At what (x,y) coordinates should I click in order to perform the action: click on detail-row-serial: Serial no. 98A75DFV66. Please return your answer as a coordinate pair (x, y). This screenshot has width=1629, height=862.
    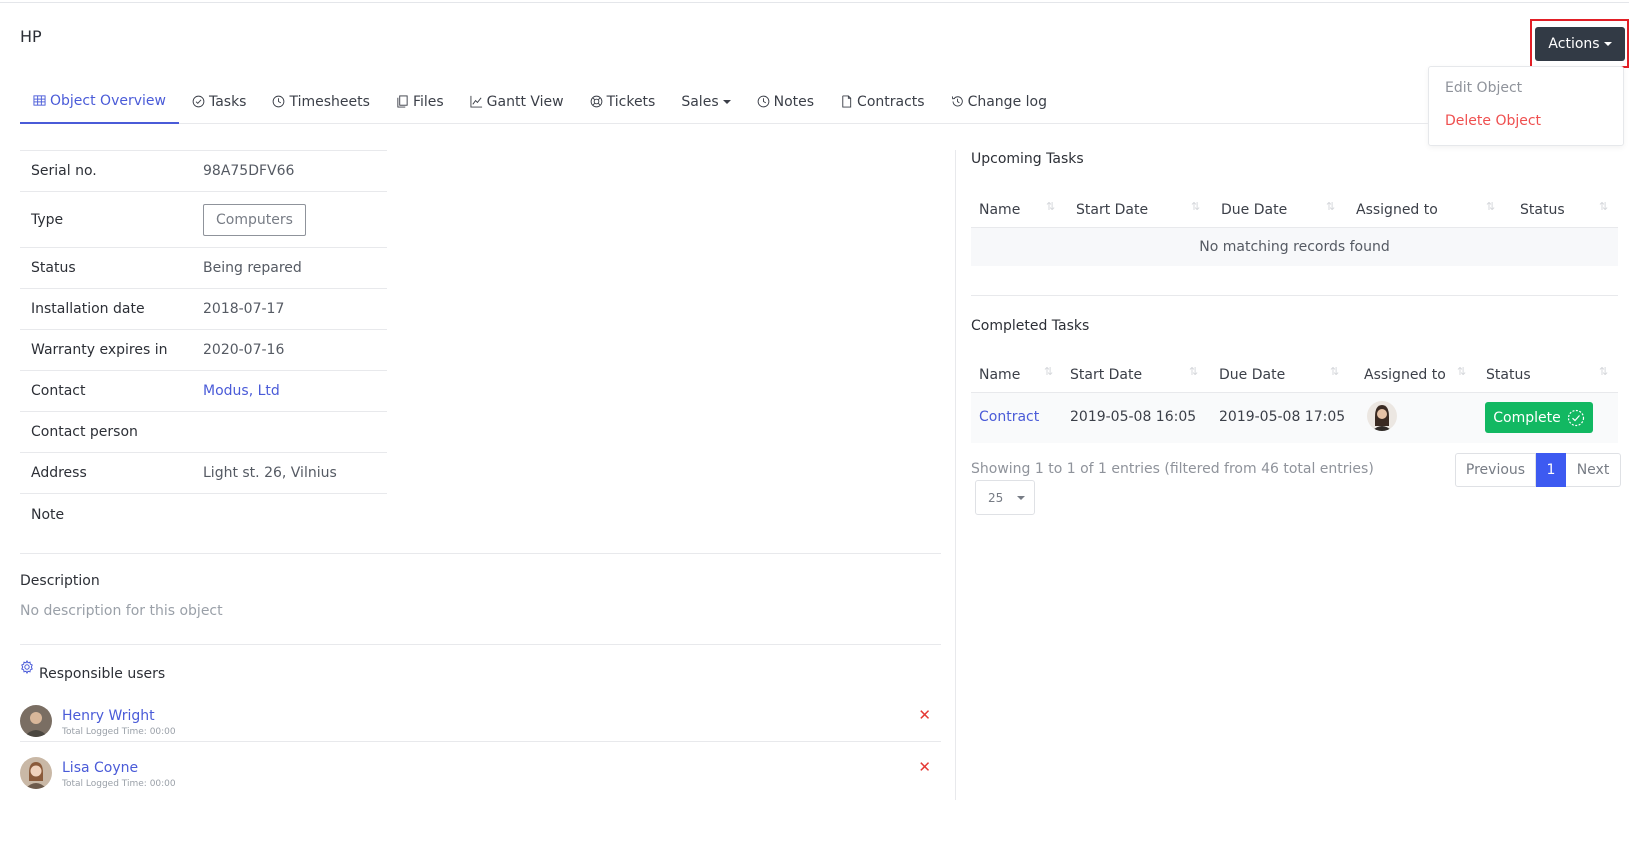
    Looking at the image, I should click on (203, 171).